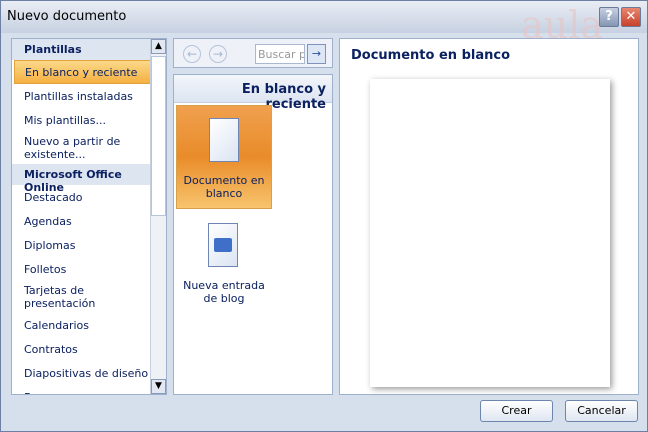 Image resolution: width=648 pixels, height=432 pixels. I want to click on tile-documento-en-blanco: Documento en blanco, so click(224, 157).